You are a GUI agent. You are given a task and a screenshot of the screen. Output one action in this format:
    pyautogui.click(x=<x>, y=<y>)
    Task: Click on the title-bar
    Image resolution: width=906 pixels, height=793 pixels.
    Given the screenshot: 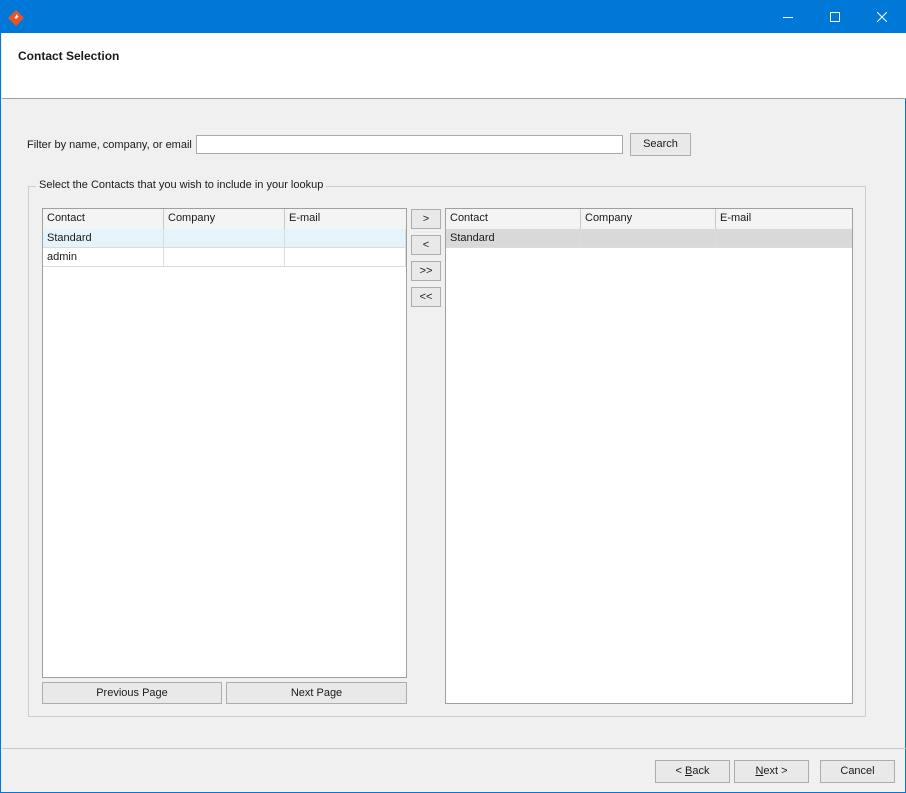 What is the action you would take?
    pyautogui.click(x=453, y=17)
    